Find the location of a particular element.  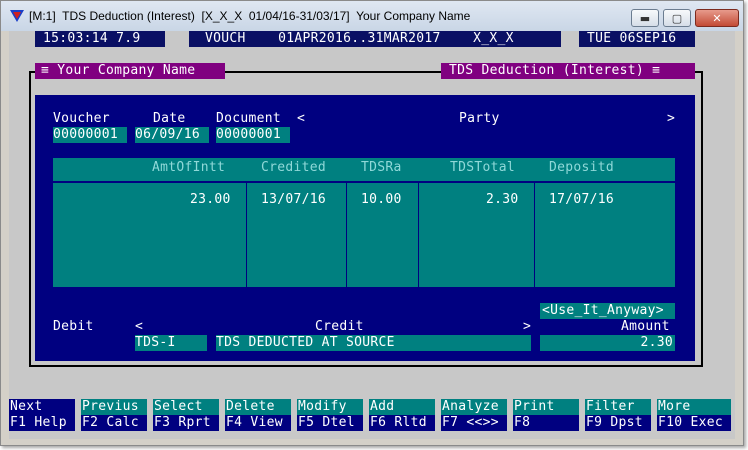

fkey-label: Modify is located at coordinates (330, 407).